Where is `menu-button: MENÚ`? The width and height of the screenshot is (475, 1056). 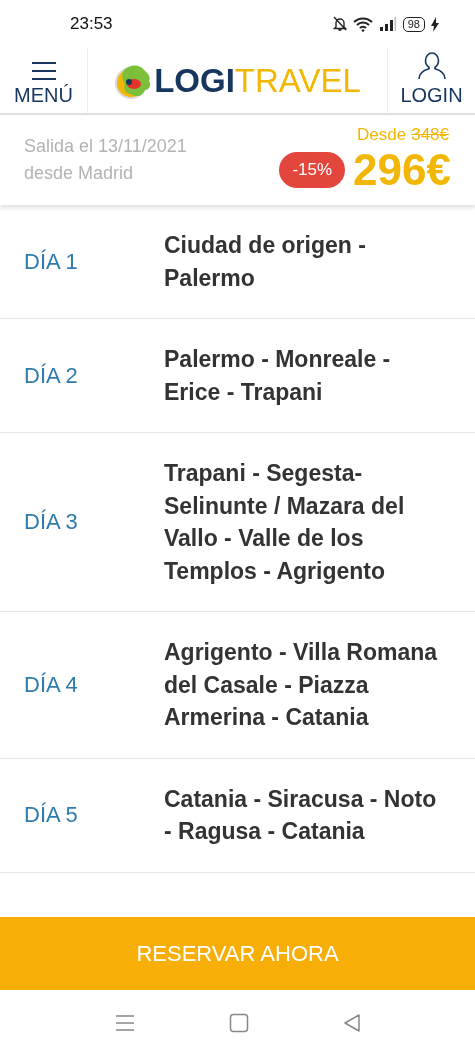 menu-button: MENÚ is located at coordinates (44, 80).